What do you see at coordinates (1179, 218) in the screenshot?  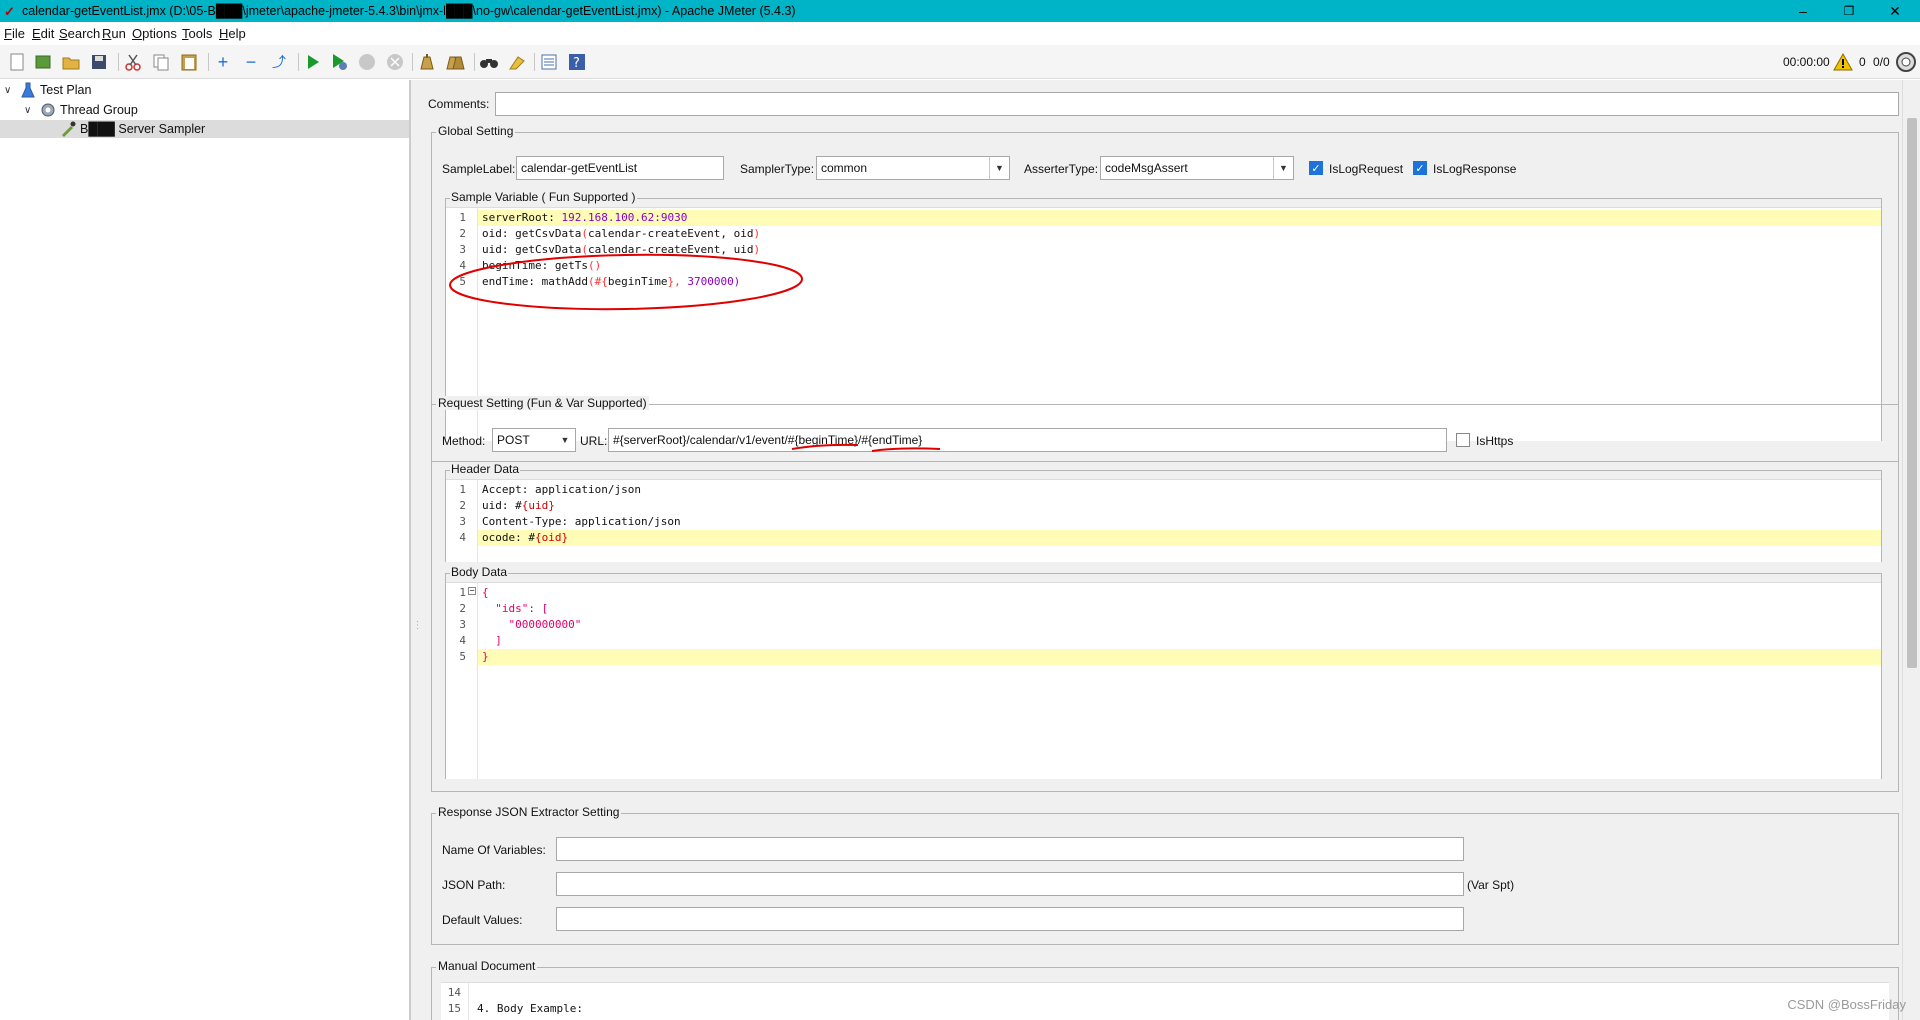 I see `code-line: serverRoot: 192.168.100.62:9030` at bounding box center [1179, 218].